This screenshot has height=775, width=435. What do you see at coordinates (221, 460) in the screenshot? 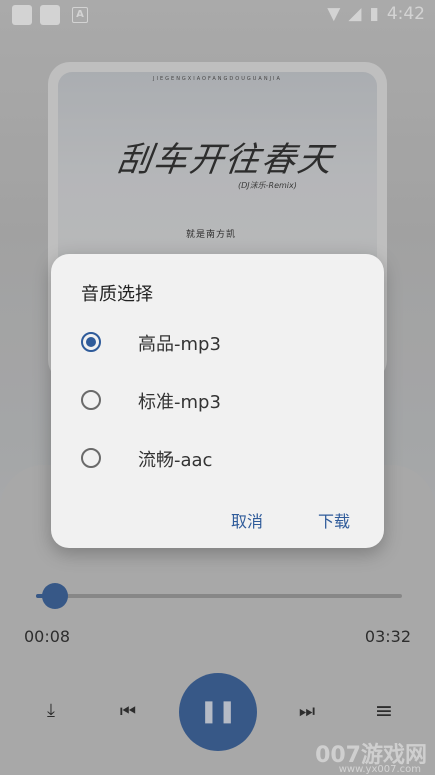
I see `quality-option-smooth: 流畅-aac` at bounding box center [221, 460].